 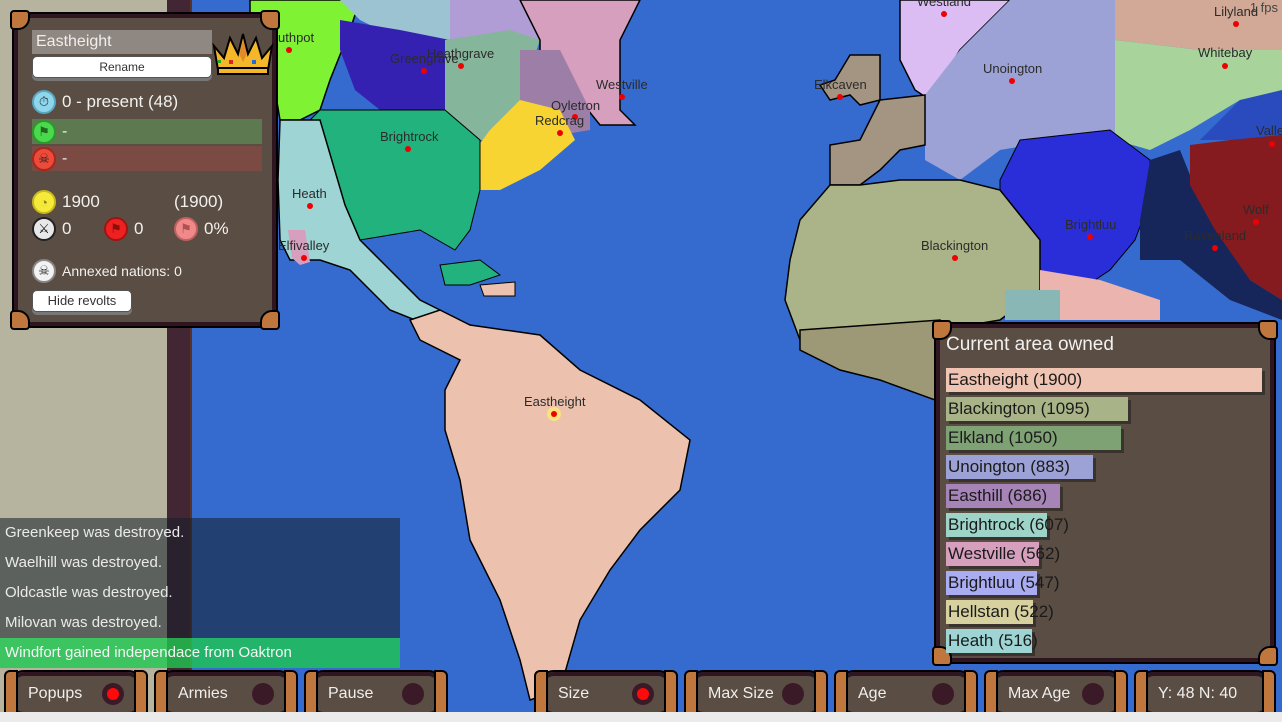 What do you see at coordinates (200, 563) in the screenshot?
I see `log-item: Waelhill was destroyed.` at bounding box center [200, 563].